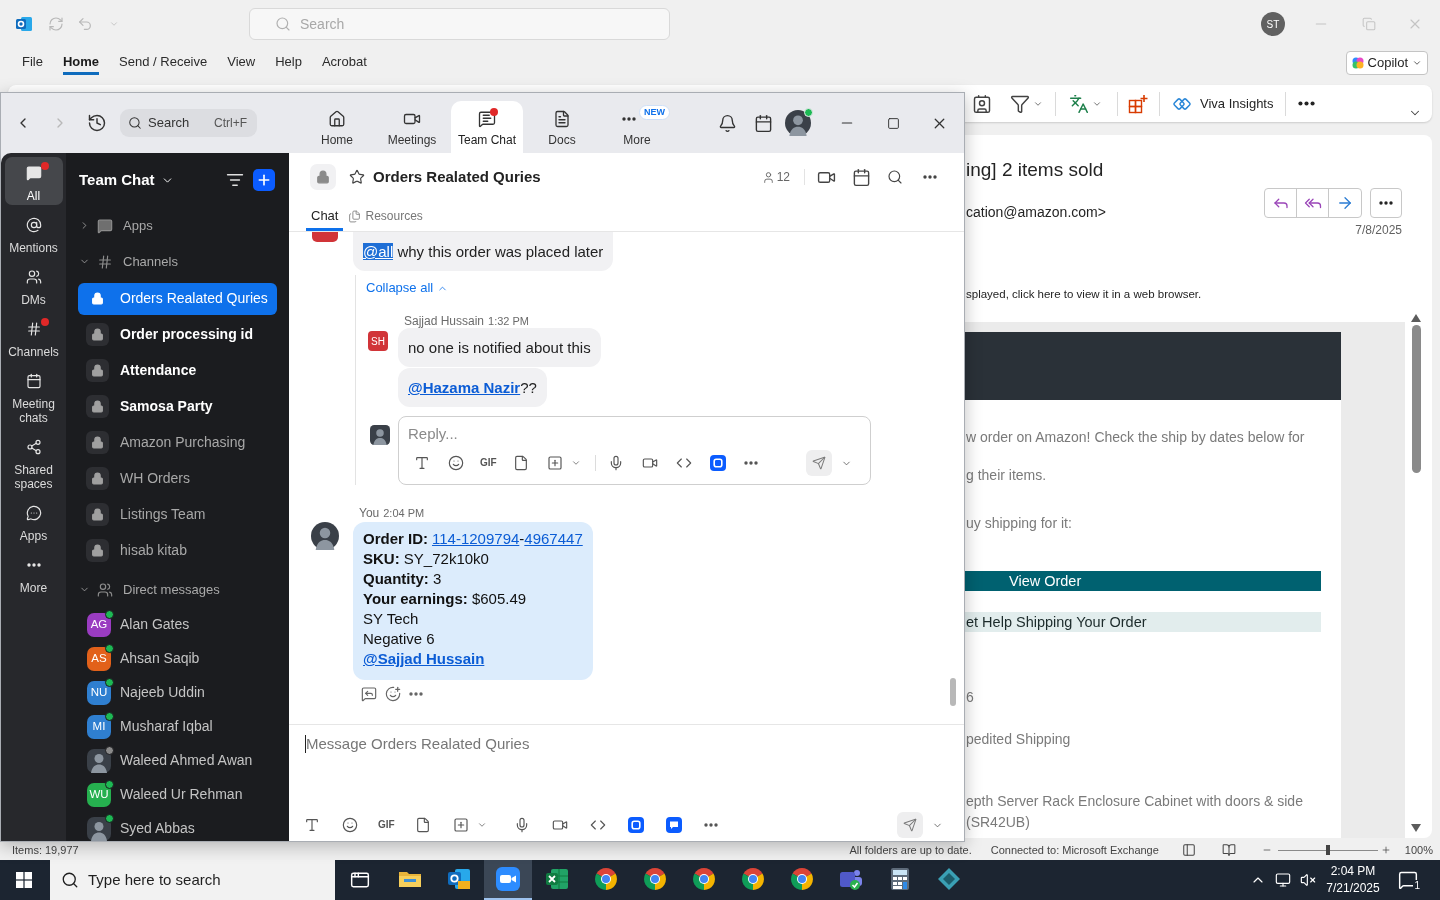  Describe the element at coordinates (861, 177) in the screenshot. I see `calendar-icon` at that location.